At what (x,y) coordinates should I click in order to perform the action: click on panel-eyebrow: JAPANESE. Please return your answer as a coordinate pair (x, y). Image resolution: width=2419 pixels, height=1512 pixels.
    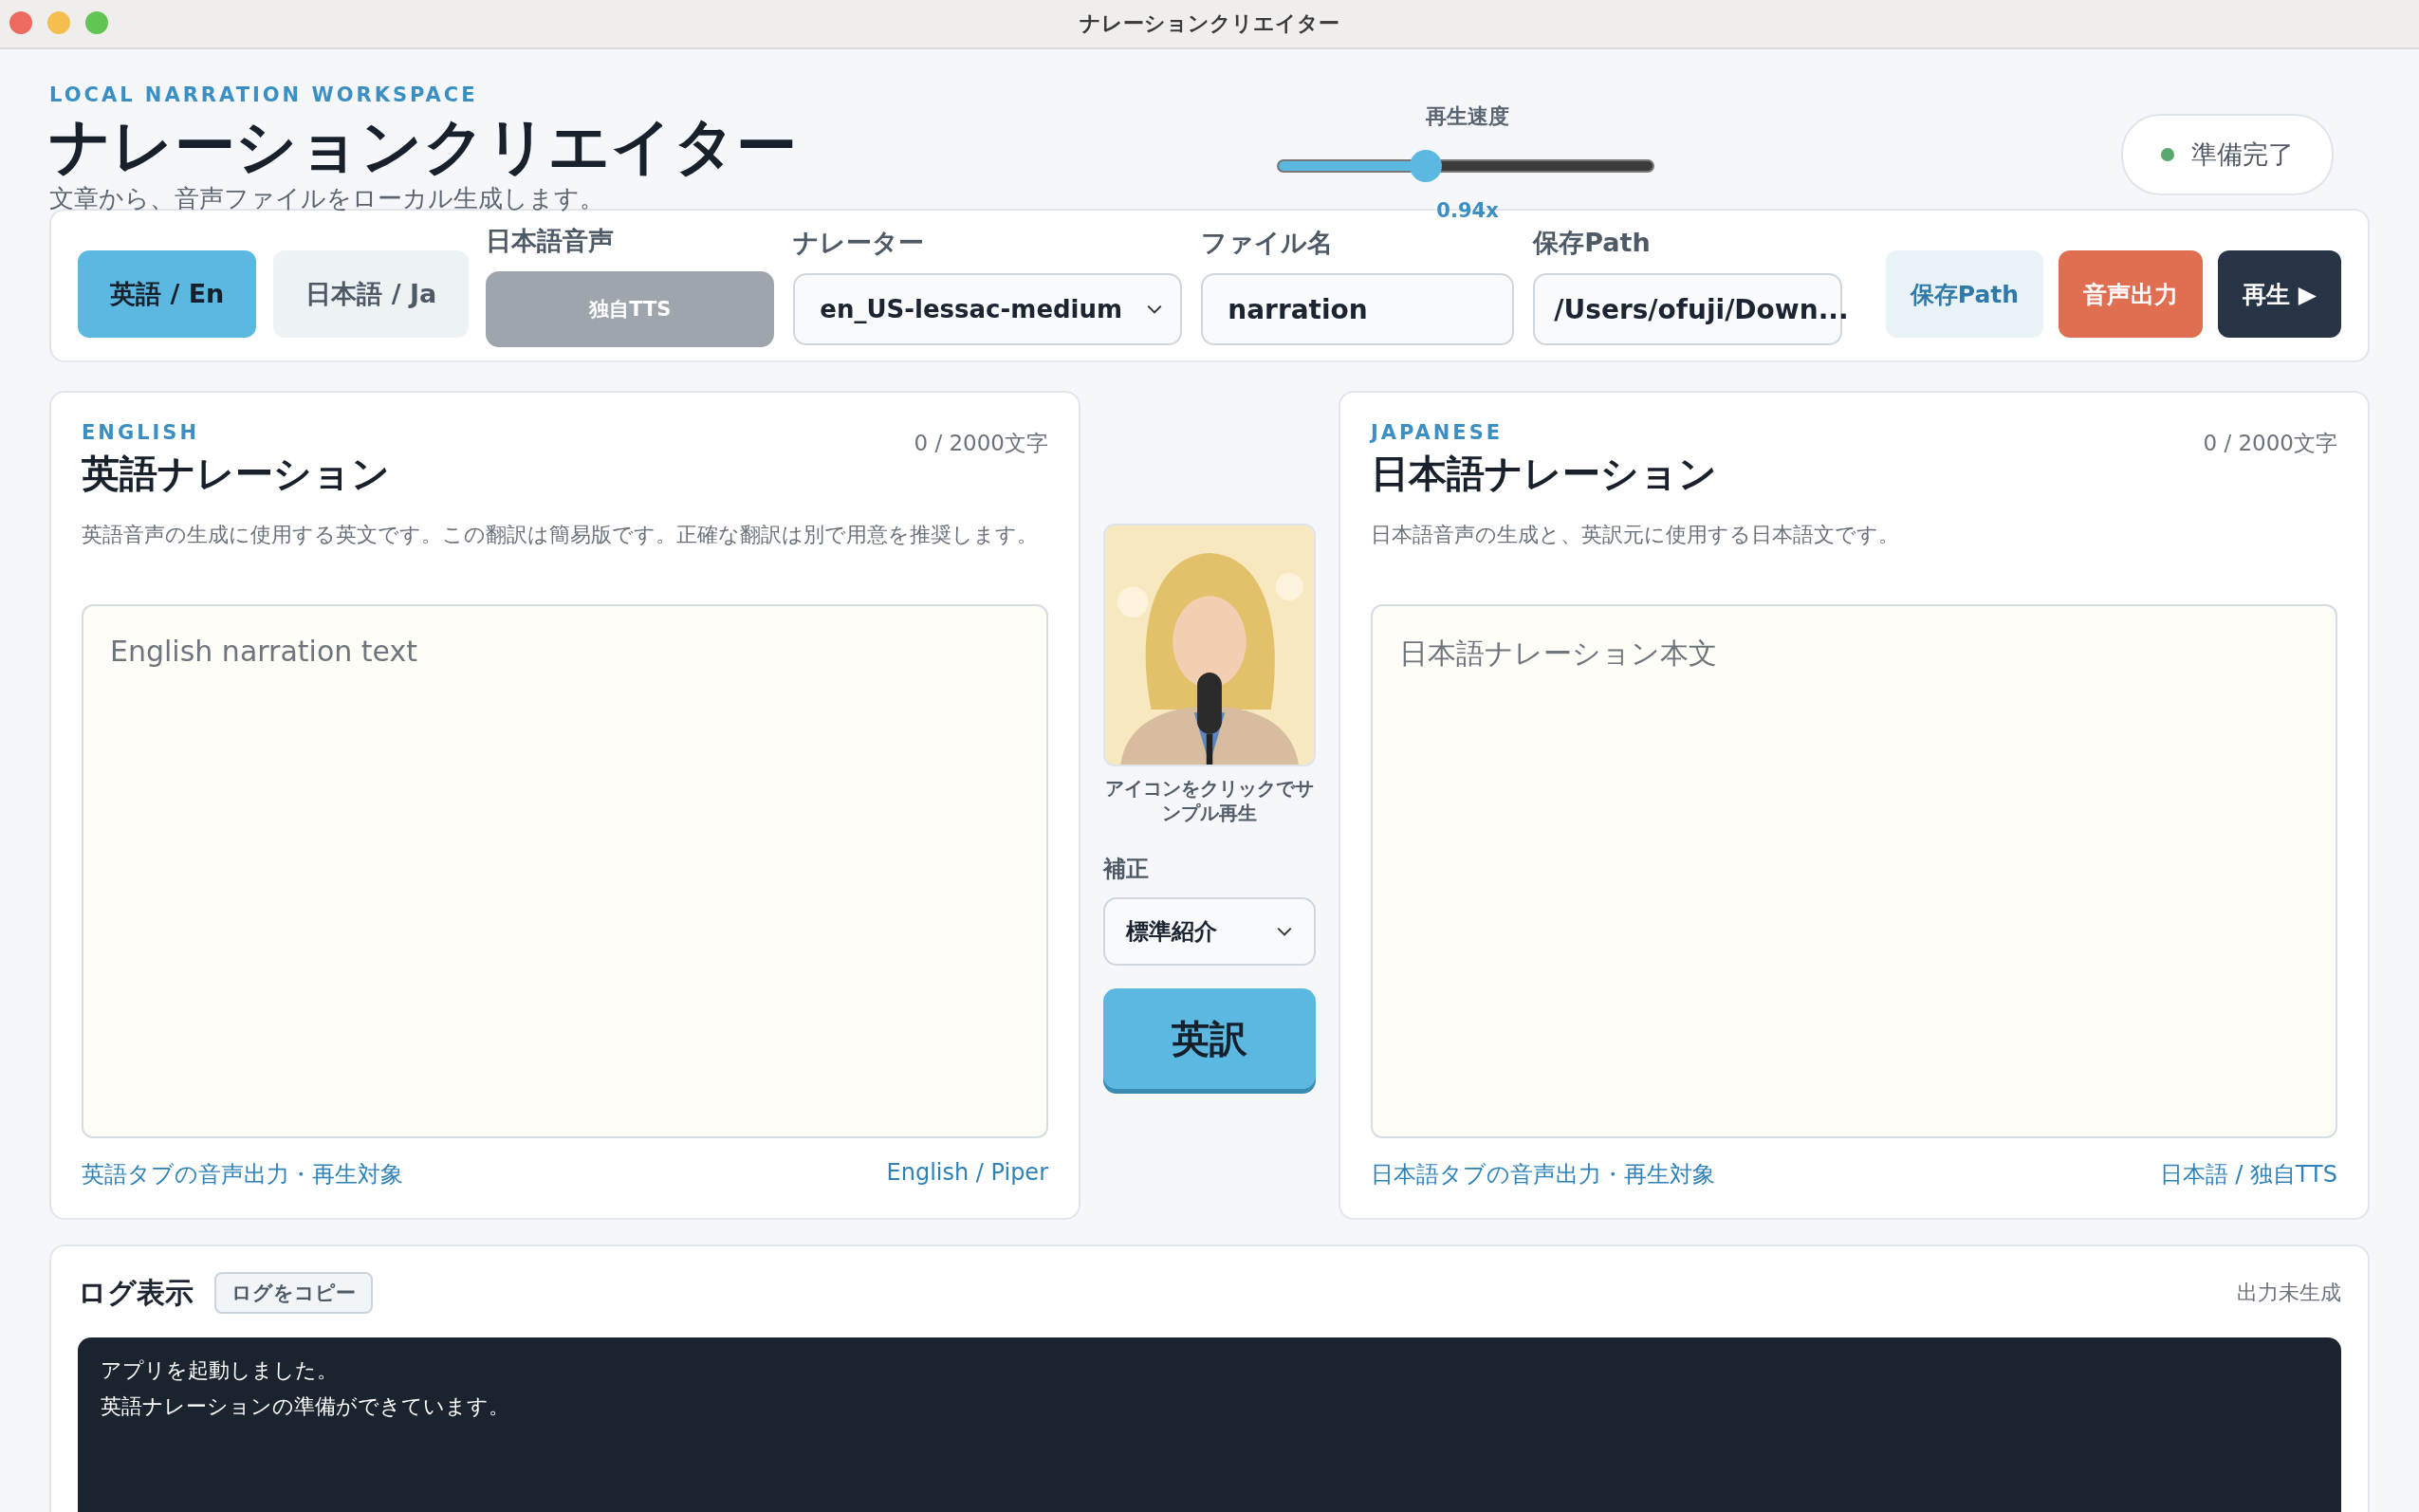
    Looking at the image, I should click on (1438, 432).